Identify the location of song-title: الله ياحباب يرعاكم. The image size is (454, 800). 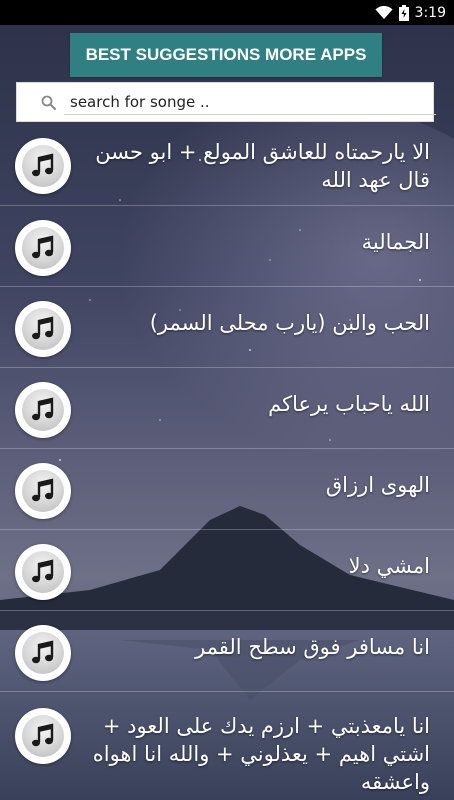
(349, 404).